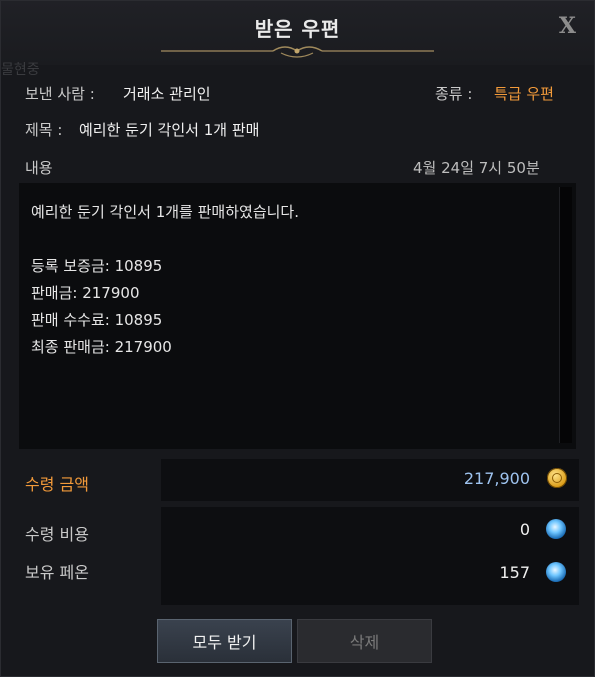  What do you see at coordinates (565, 315) in the screenshot?
I see `body-scrollbar` at bounding box center [565, 315].